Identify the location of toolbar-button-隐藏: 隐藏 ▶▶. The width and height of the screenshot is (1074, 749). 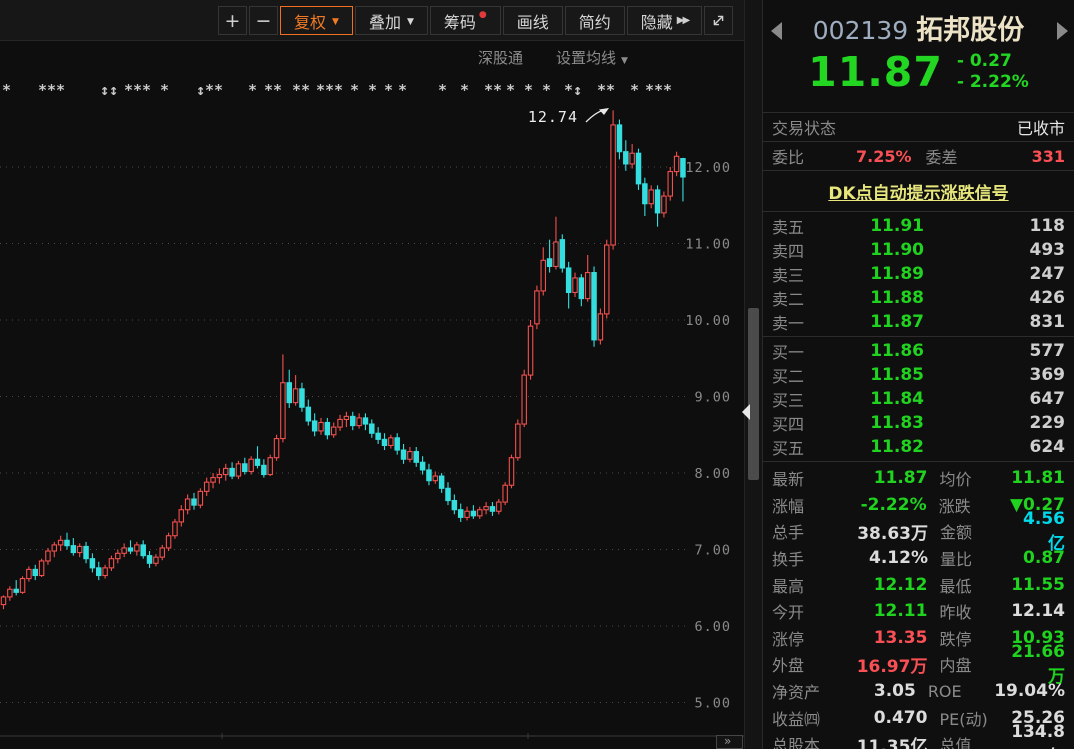
(664, 20).